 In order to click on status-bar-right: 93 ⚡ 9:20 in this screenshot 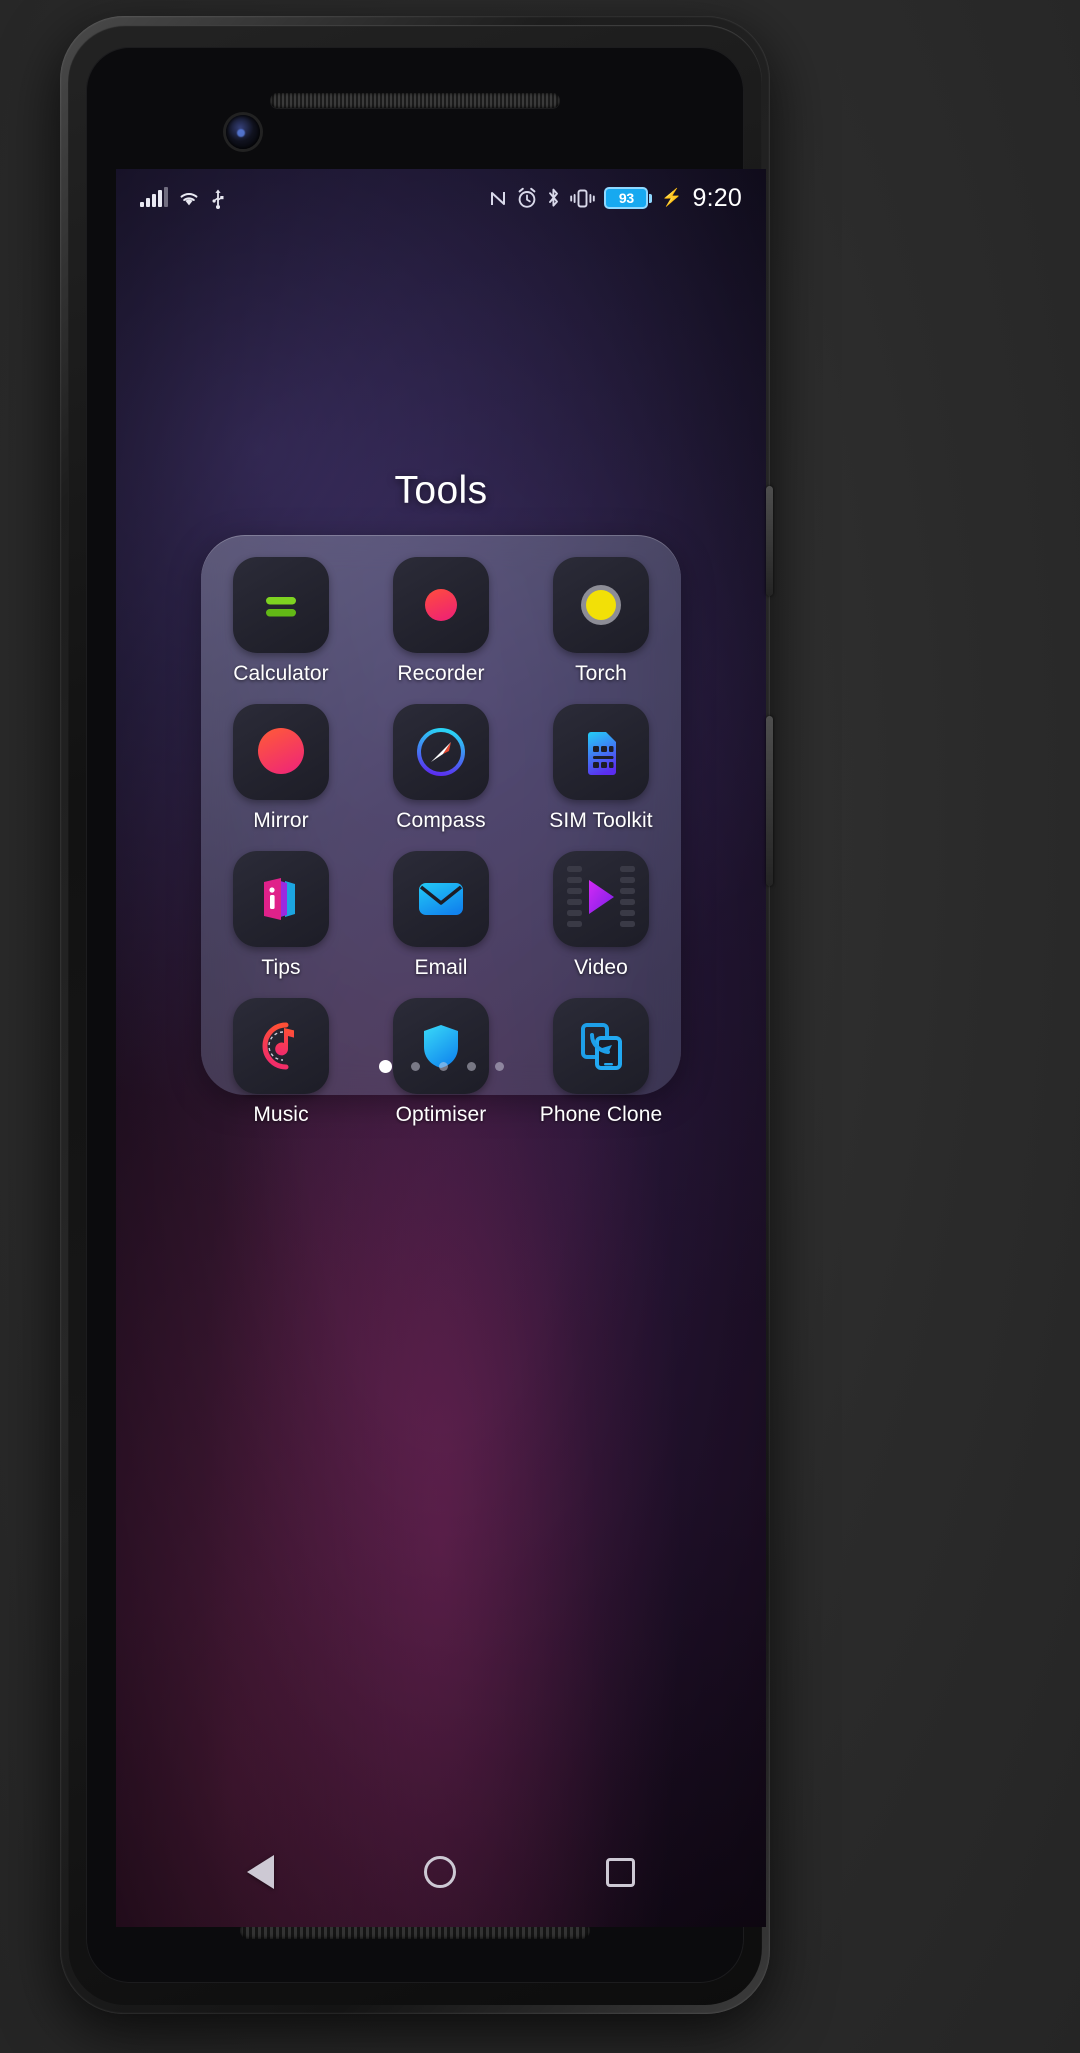, I will do `click(615, 198)`.